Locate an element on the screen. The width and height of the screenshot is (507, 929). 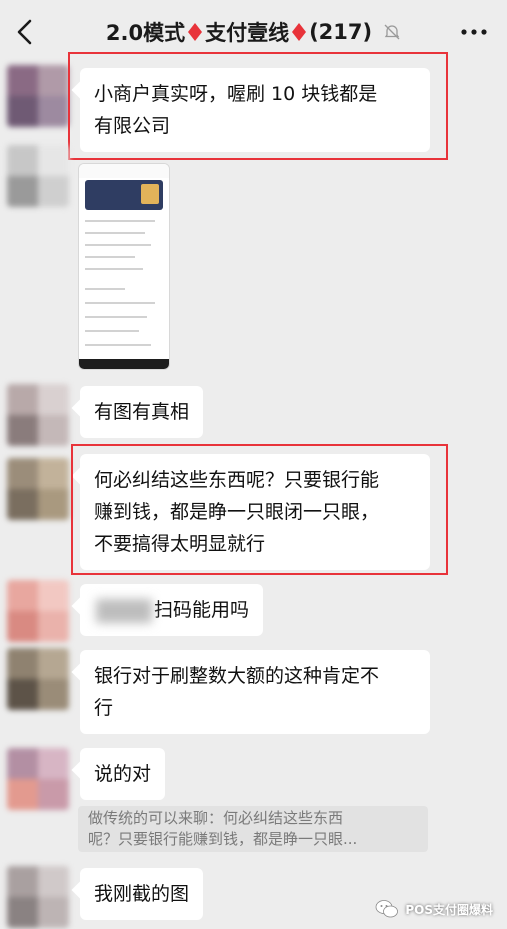
title-middle: 支付壹线 is located at coordinates (247, 33).